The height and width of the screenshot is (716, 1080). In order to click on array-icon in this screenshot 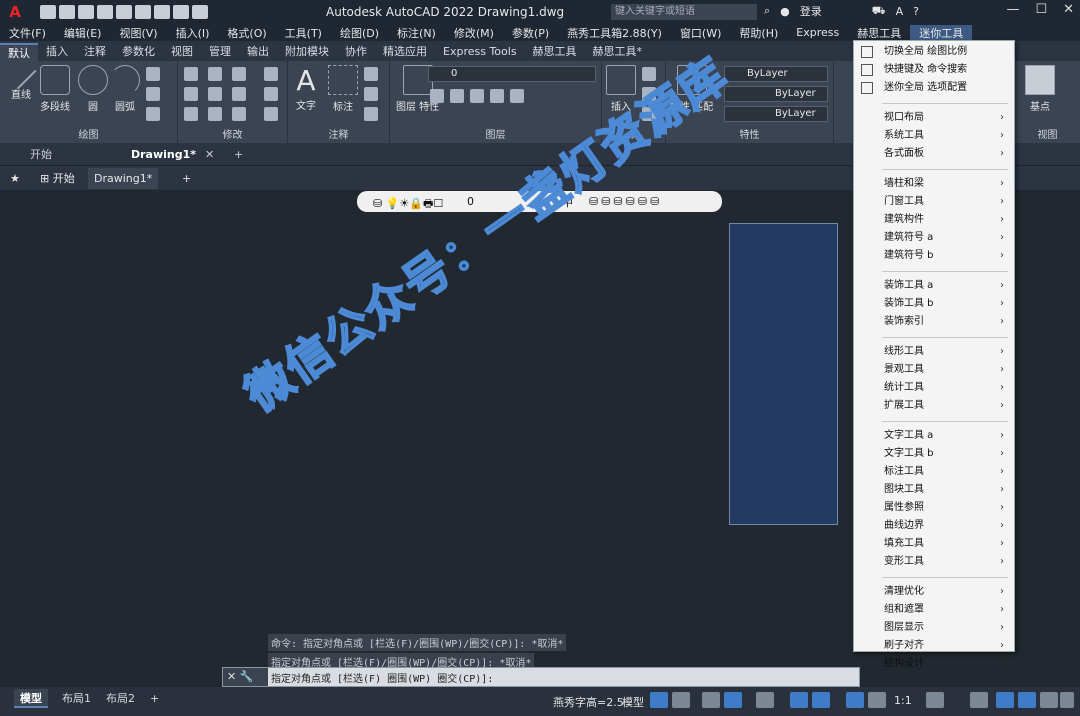, I will do `click(239, 114)`.